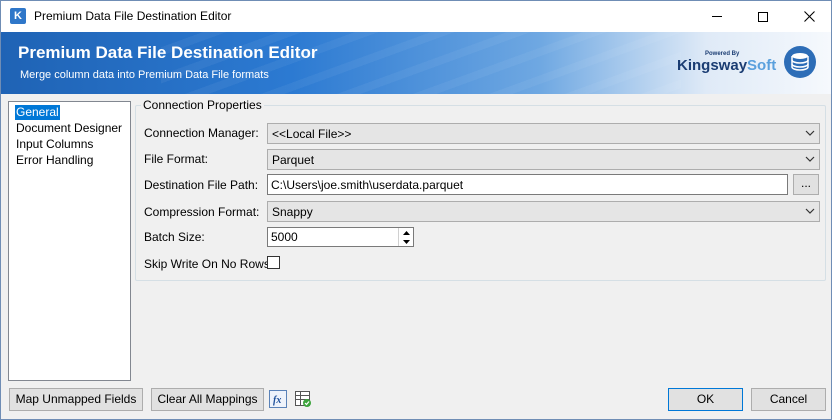 The image size is (832, 420). I want to click on cancel-button: Cancel, so click(788, 399).